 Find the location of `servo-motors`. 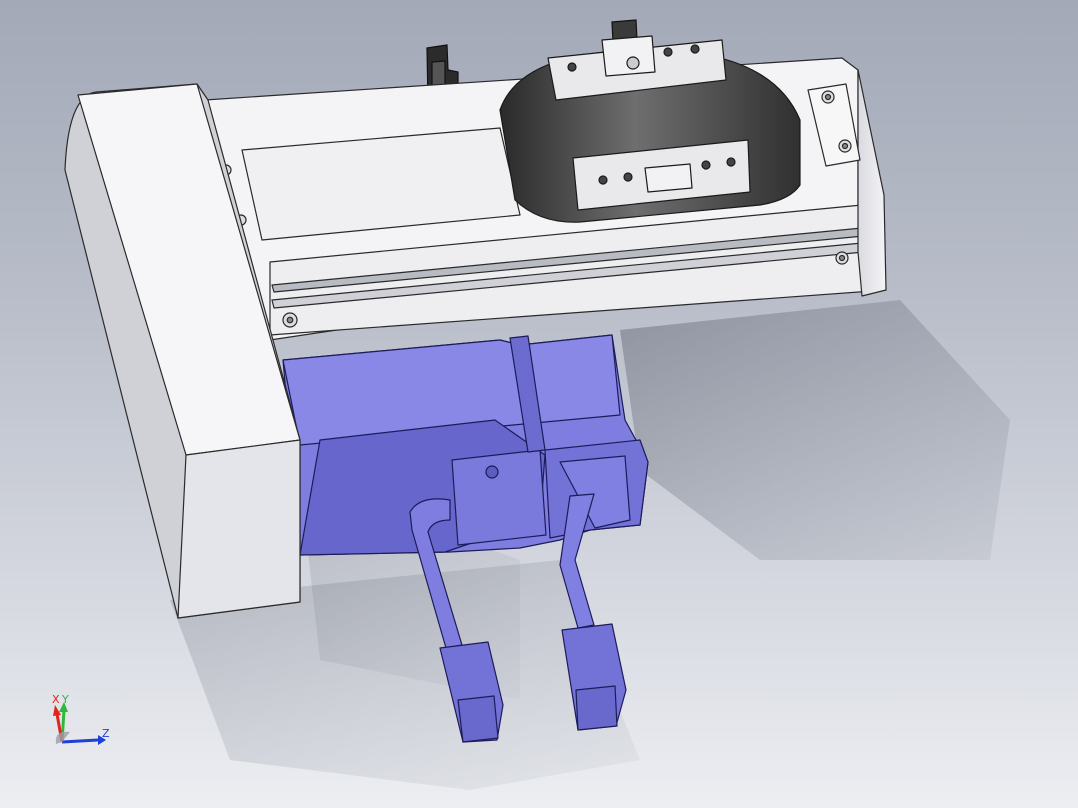

servo-motors is located at coordinates (465, 445).